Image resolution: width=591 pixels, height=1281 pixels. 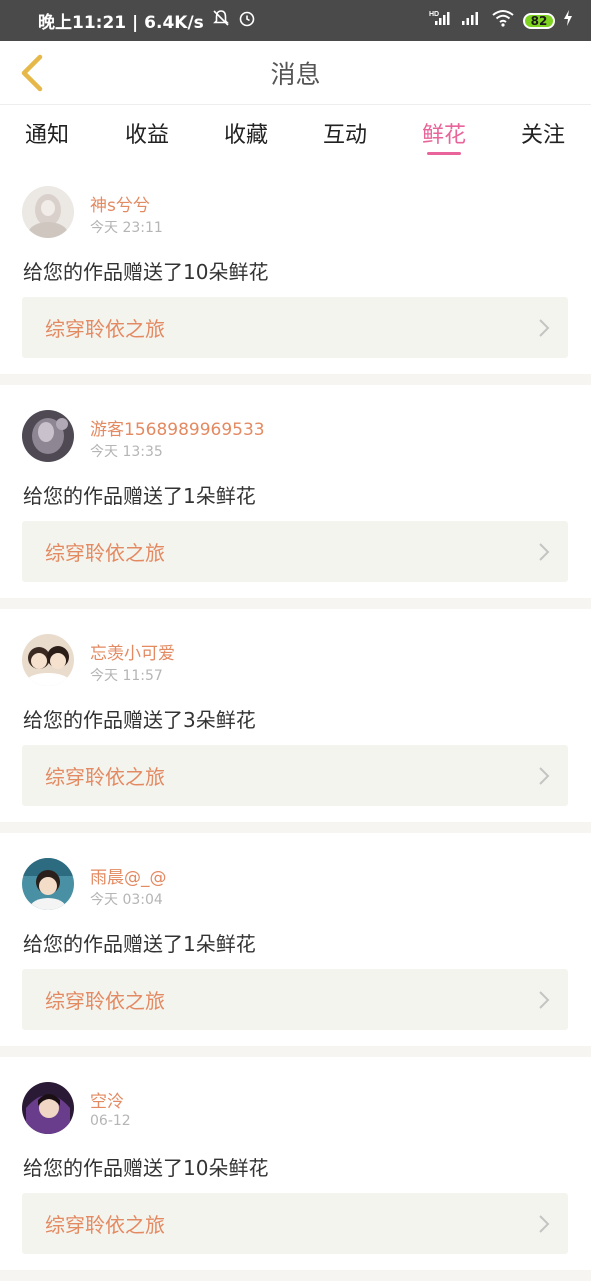 I want to click on charging-icon, so click(x=568, y=20).